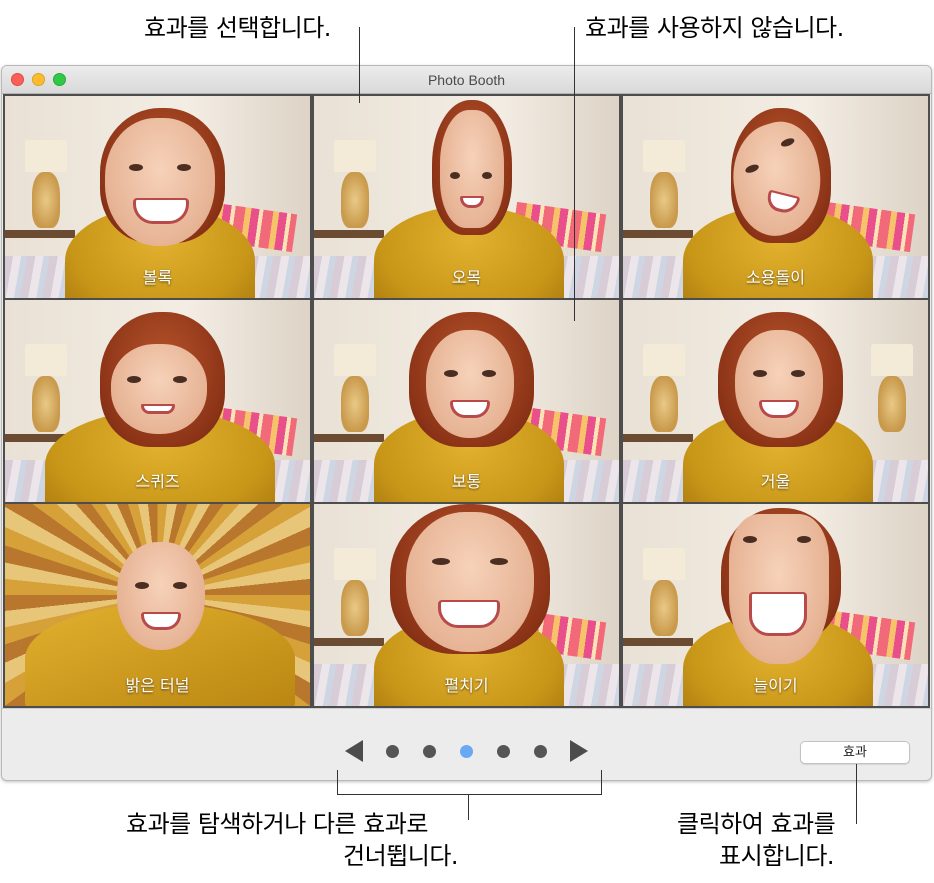 The height and width of the screenshot is (883, 934). What do you see at coordinates (601, 782) in the screenshot?
I see `callout-bracket-browse-right` at bounding box center [601, 782].